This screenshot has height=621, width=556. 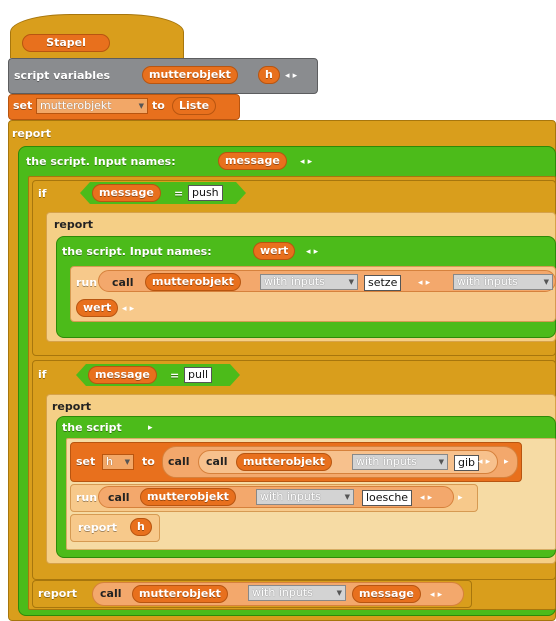 I want to click on run2-arrow: ▸, so click(x=460, y=498).